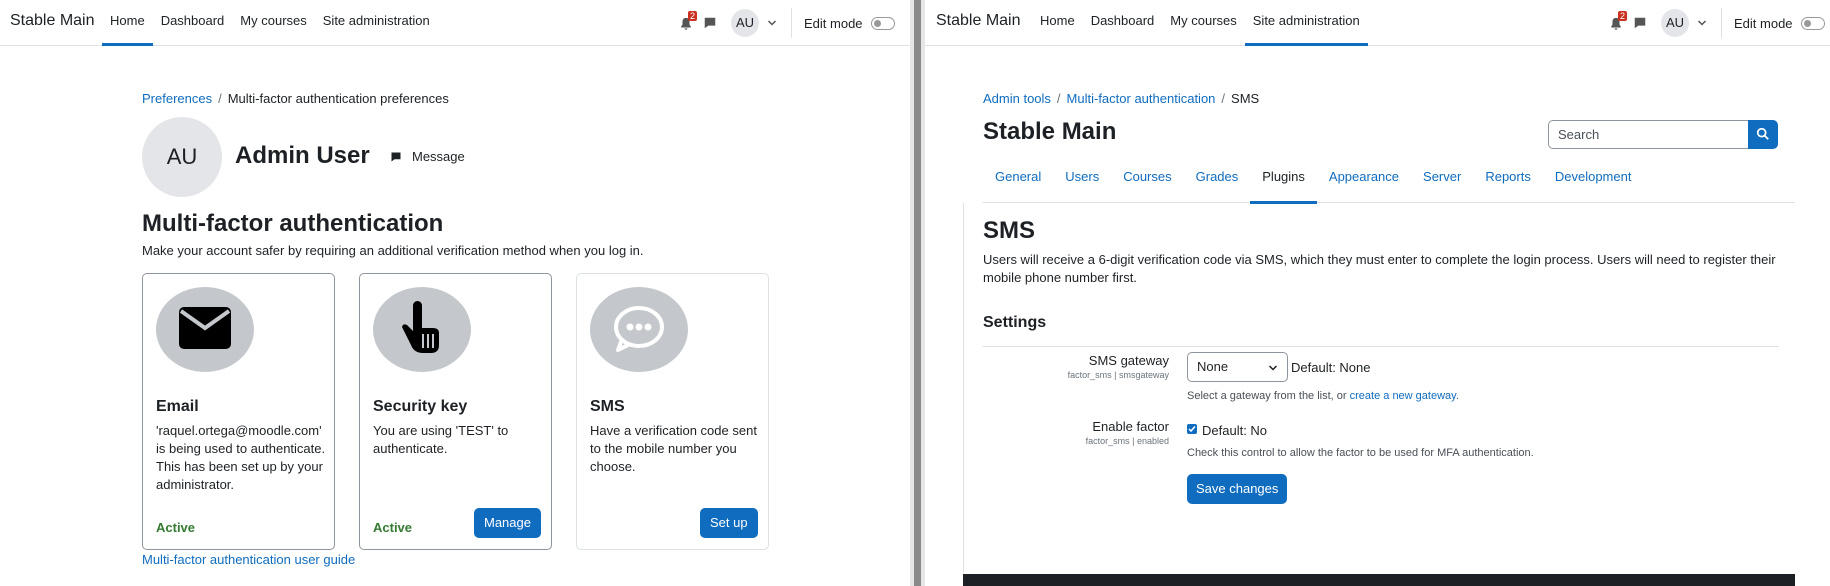  What do you see at coordinates (1235, 430) in the screenshot?
I see `enable-factor-default: Default: No` at bounding box center [1235, 430].